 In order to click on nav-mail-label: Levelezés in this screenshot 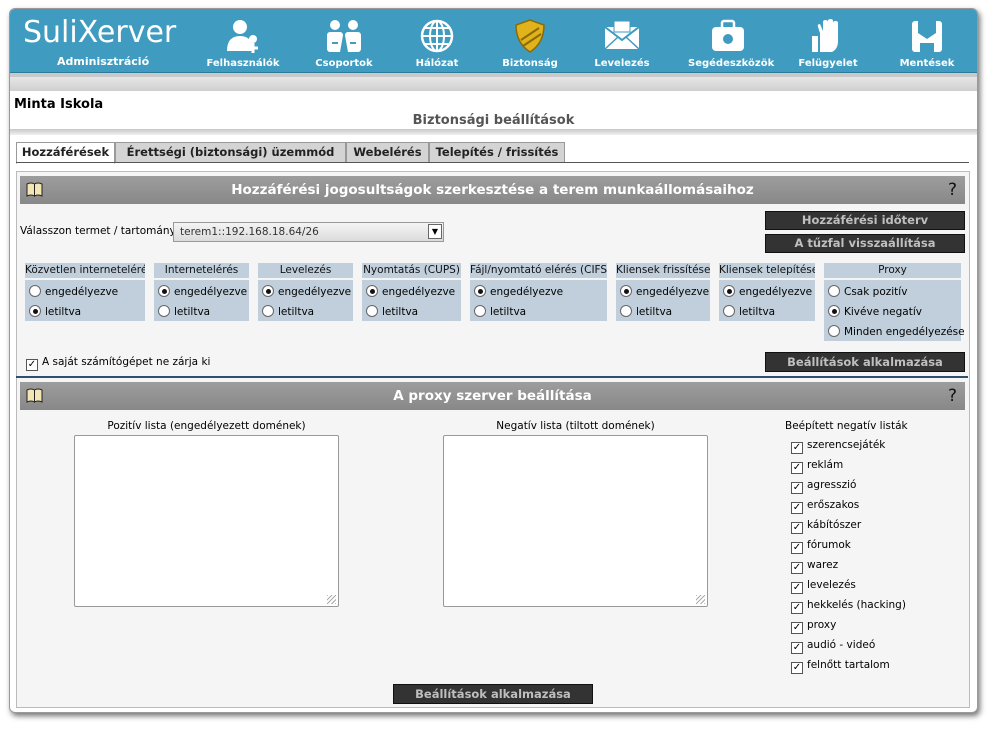, I will do `click(622, 63)`.